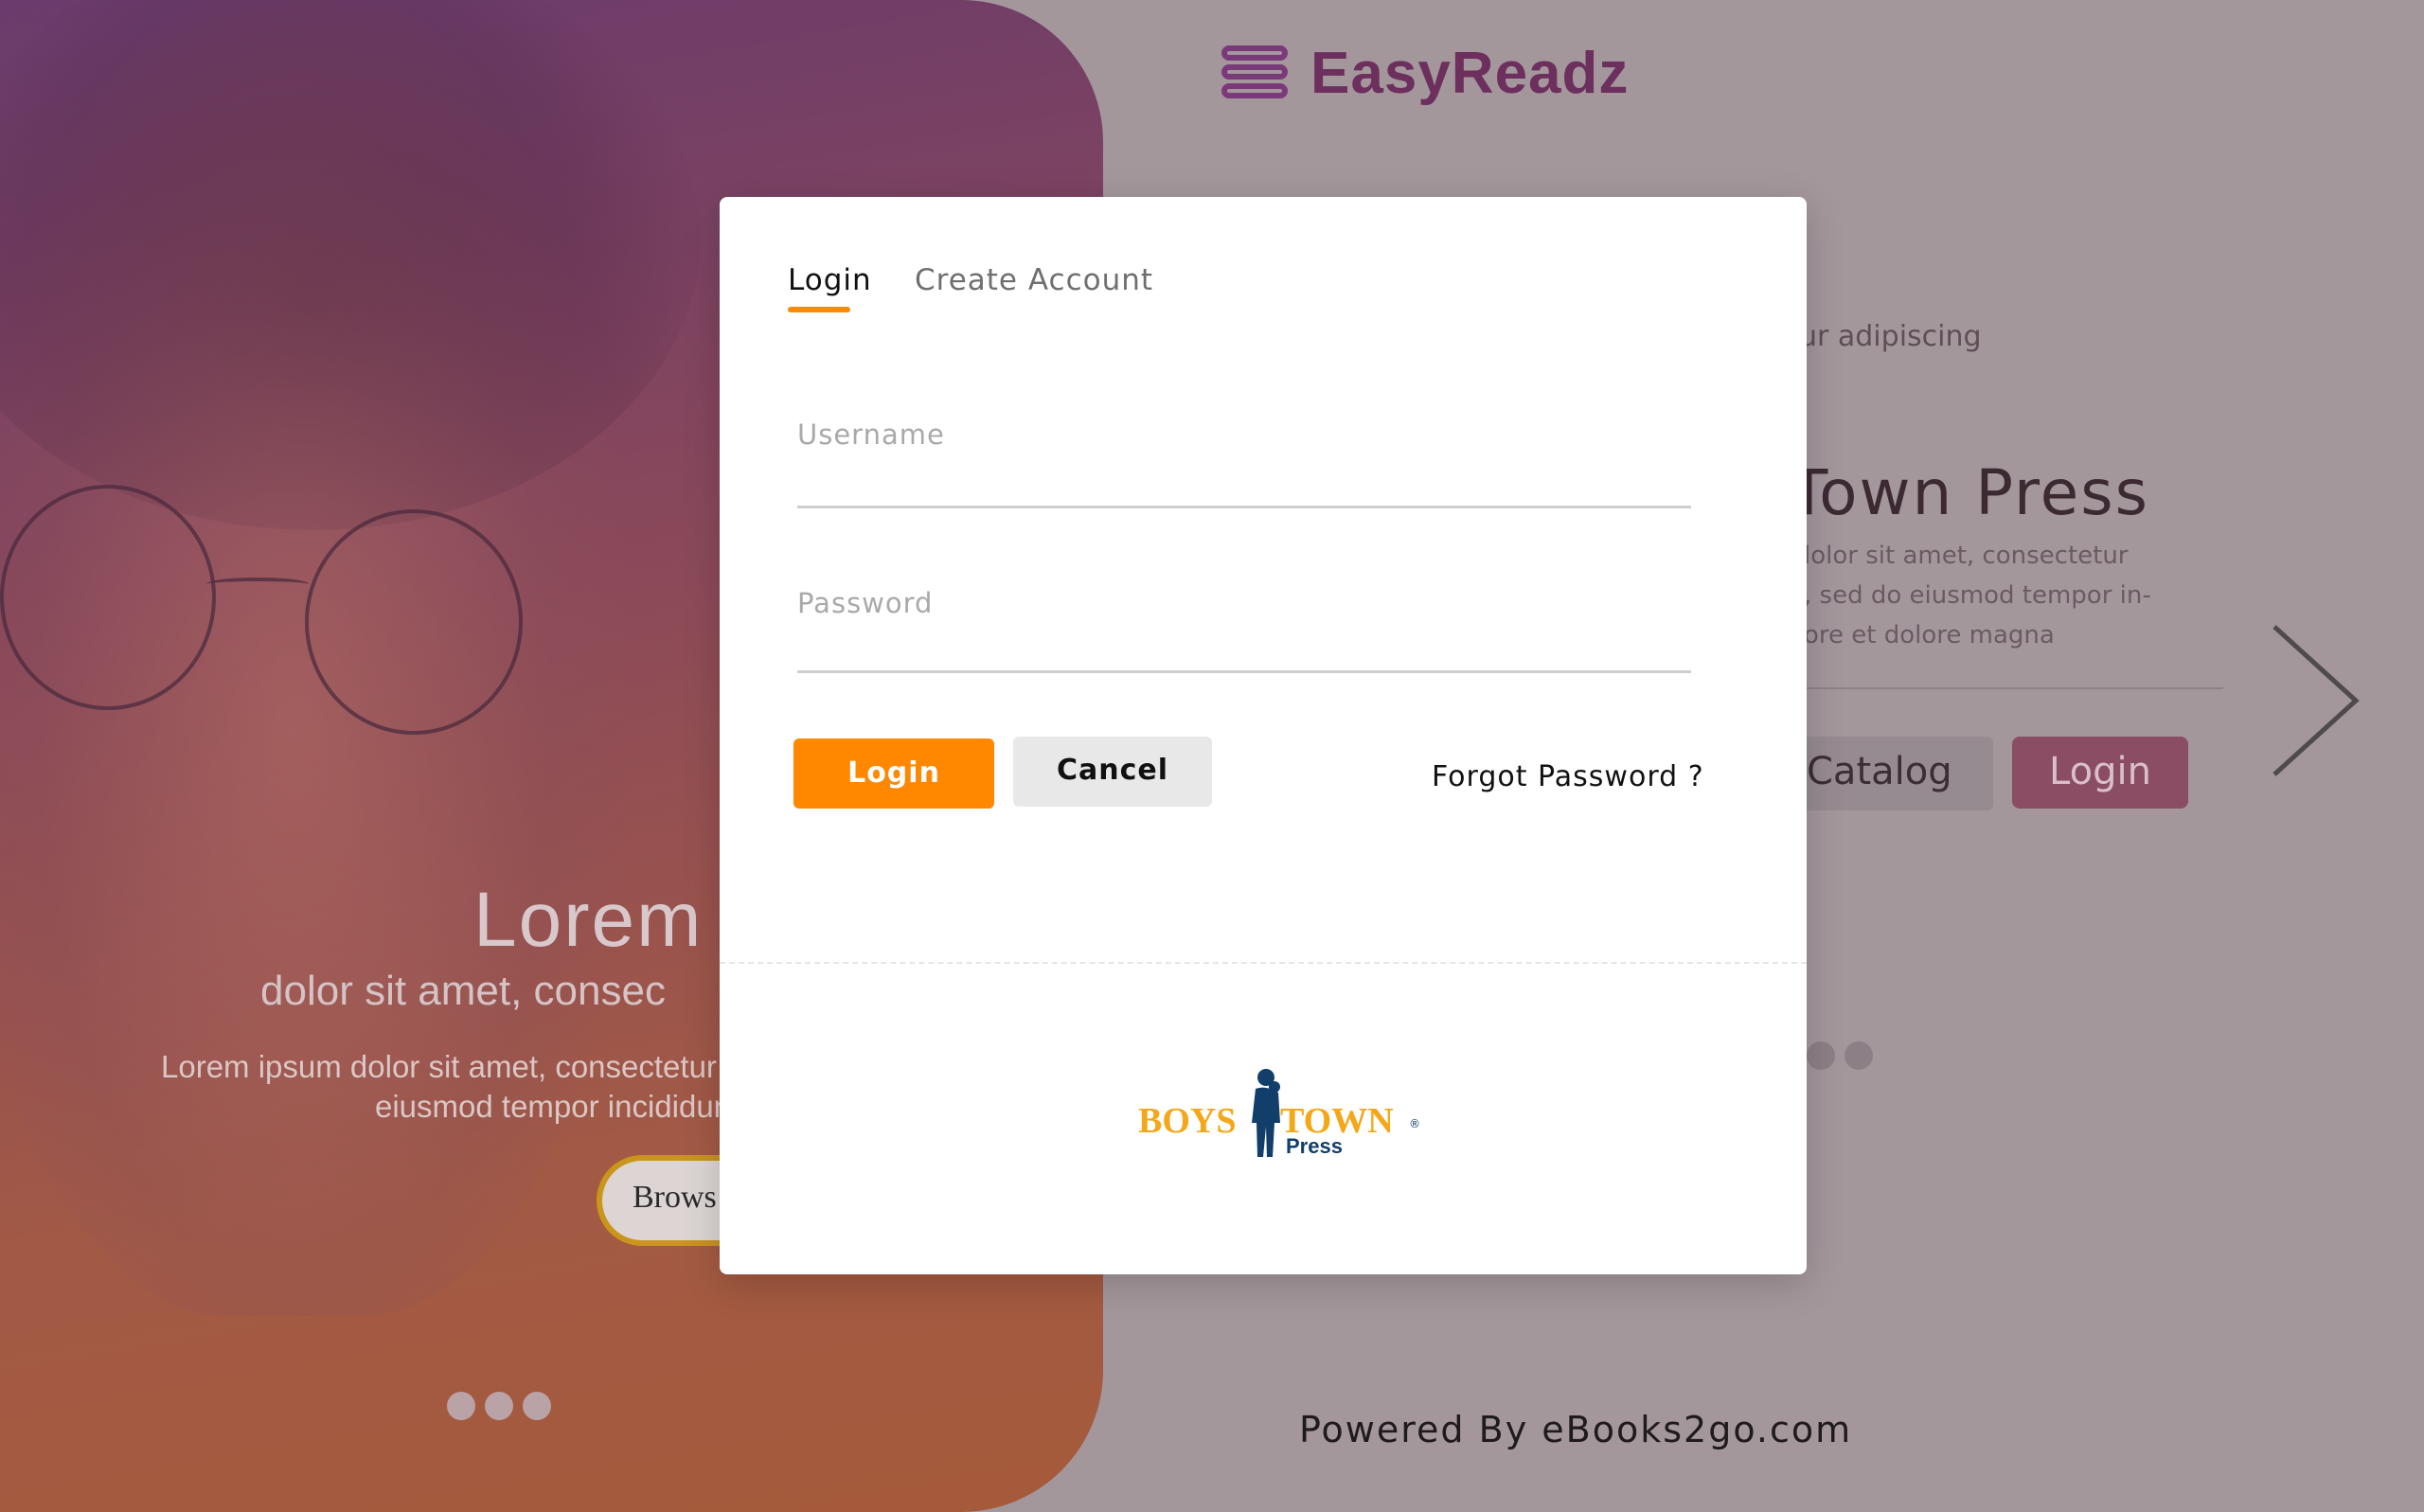 This screenshot has height=1512, width=2424. What do you see at coordinates (830, 280) in the screenshot?
I see `tab-login: Login` at bounding box center [830, 280].